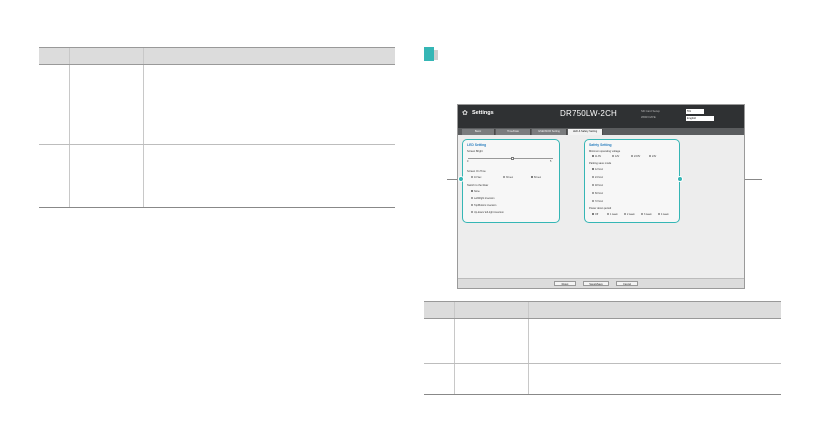 The image size is (819, 434). What do you see at coordinates (600, 145) in the screenshot?
I see `safety-panel-title: Safety Setting` at bounding box center [600, 145].